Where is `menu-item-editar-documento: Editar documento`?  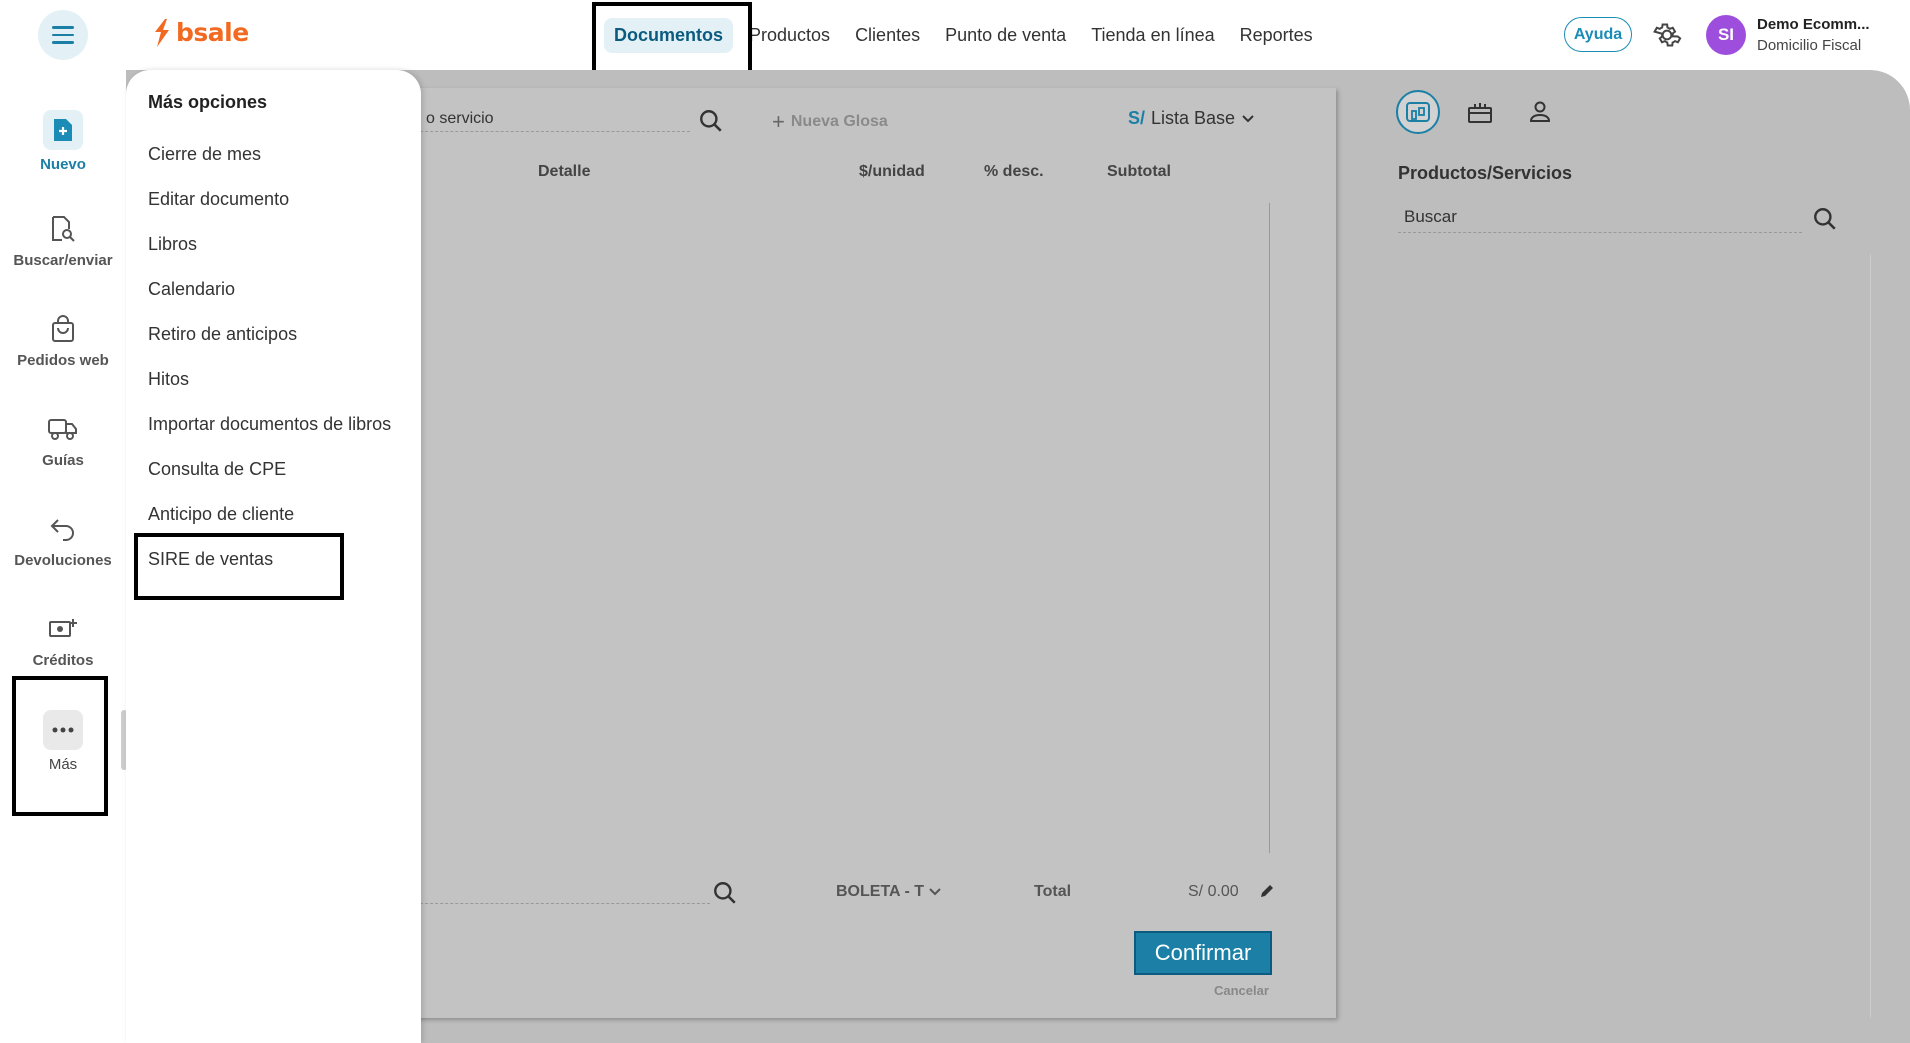 menu-item-editar-documento: Editar documento is located at coordinates (218, 199).